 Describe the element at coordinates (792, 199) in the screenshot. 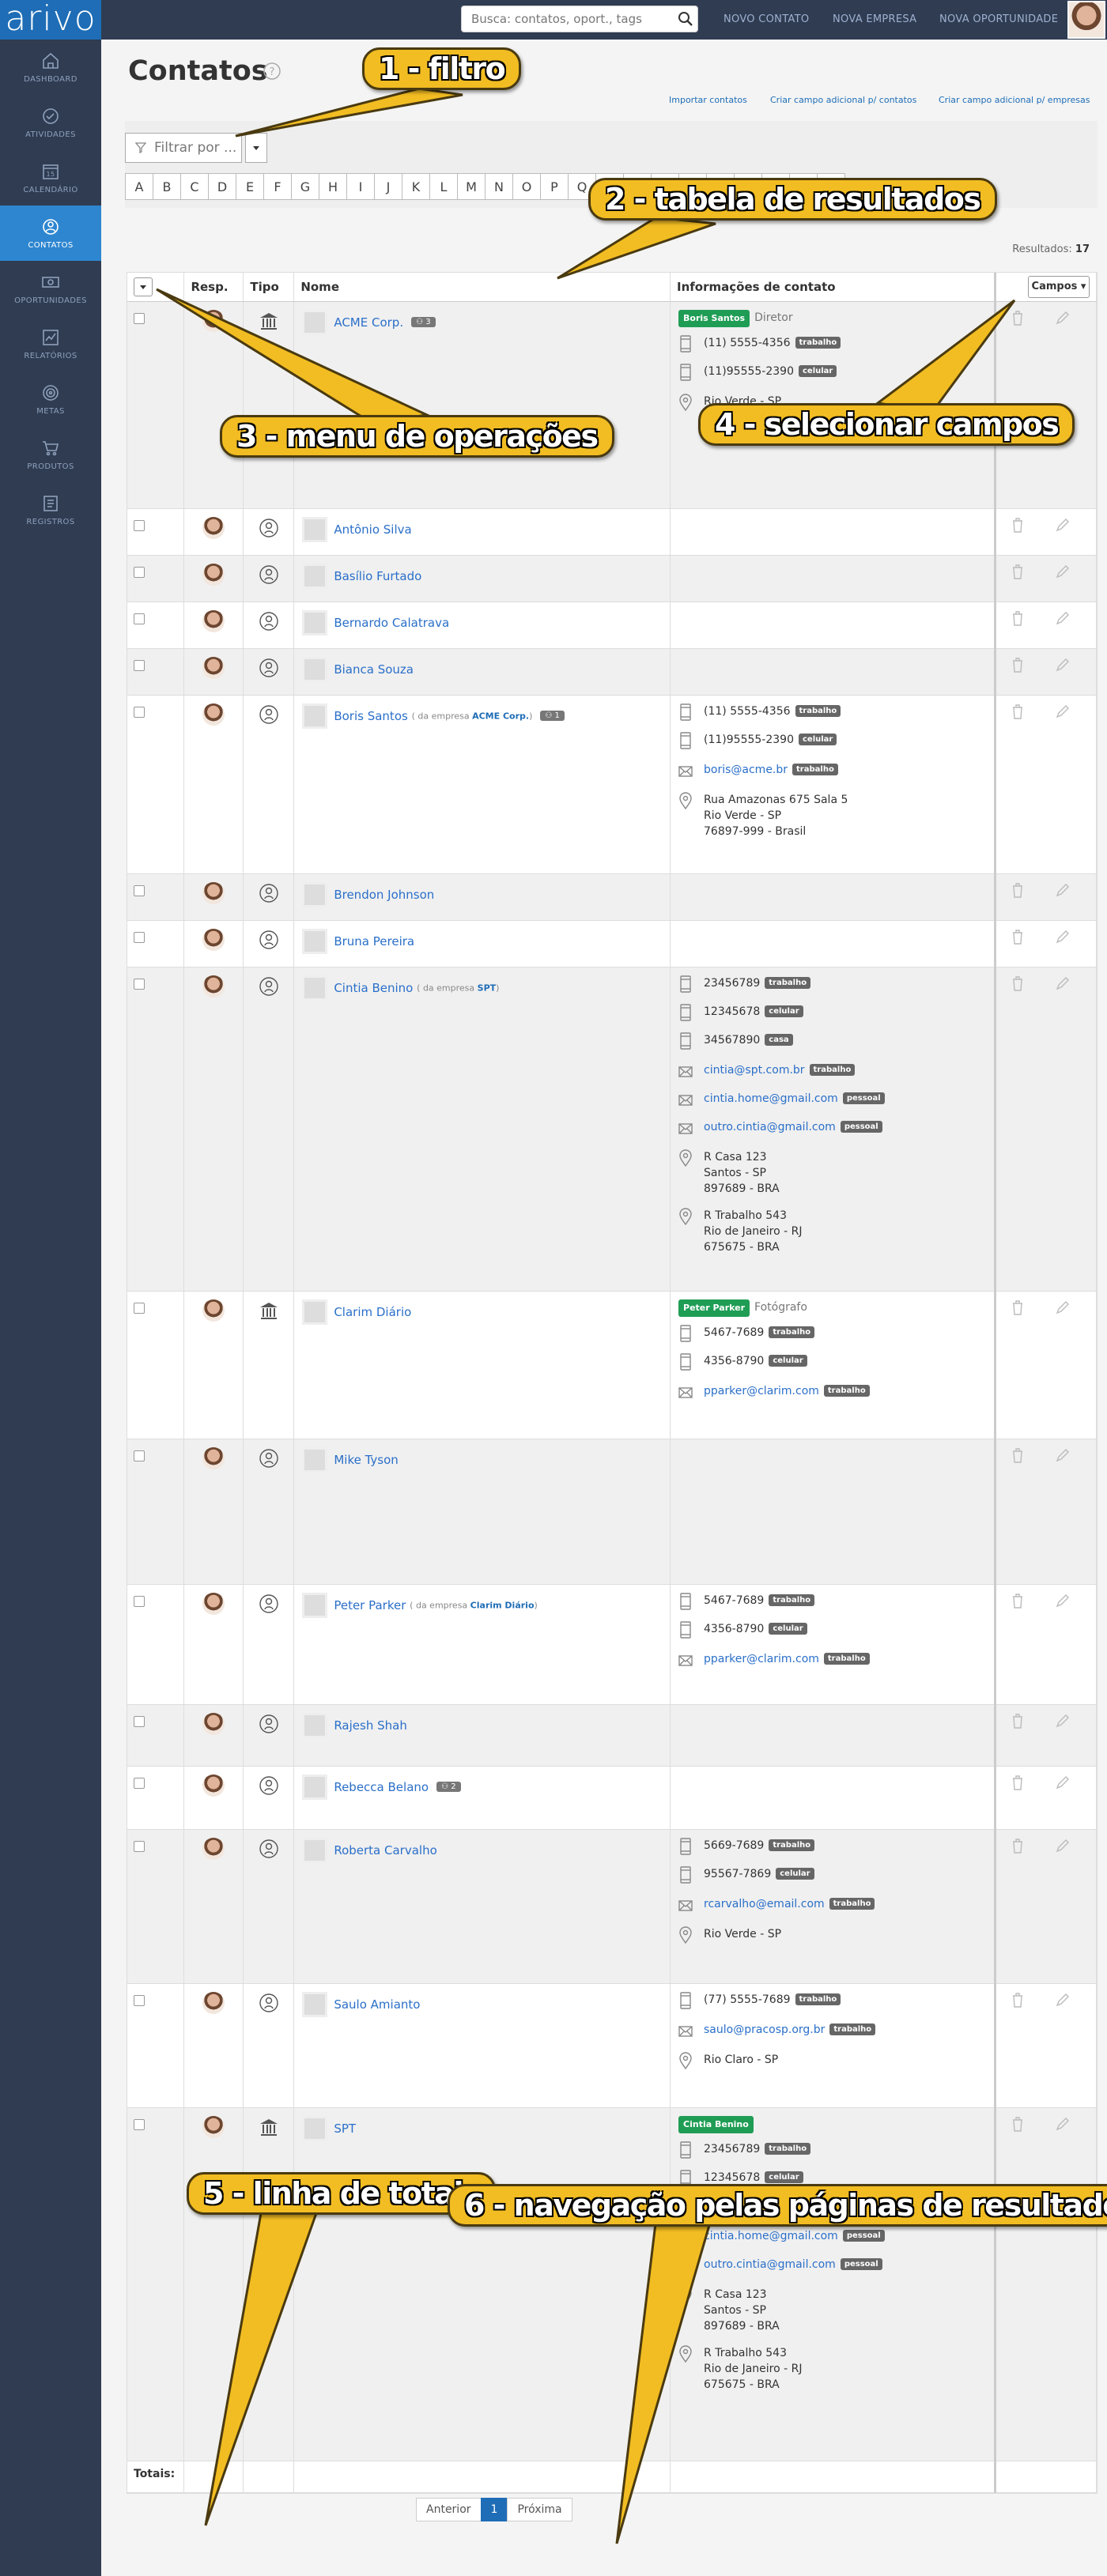

I see `callout-results-table: 2 - tabela de resultados` at that location.